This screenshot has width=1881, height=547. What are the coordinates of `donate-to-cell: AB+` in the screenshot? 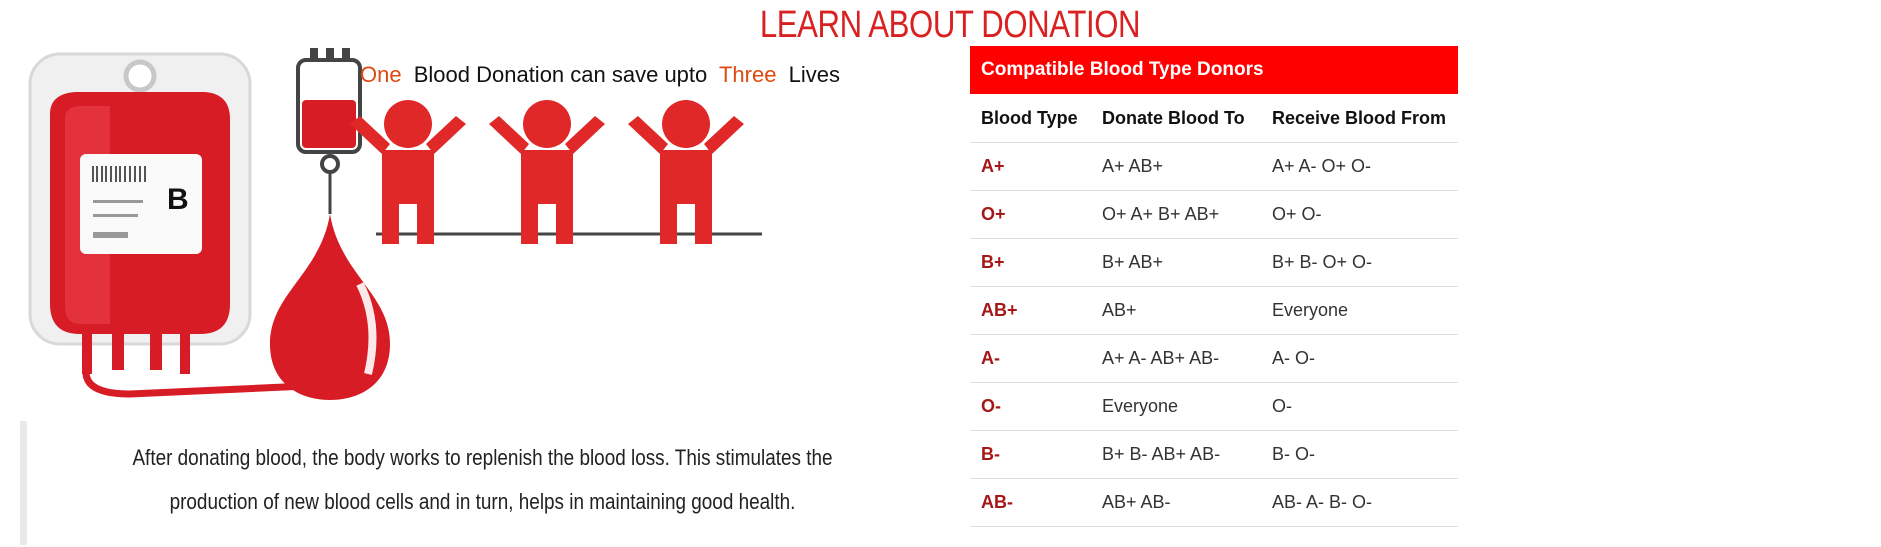 It's located at (1176, 310).